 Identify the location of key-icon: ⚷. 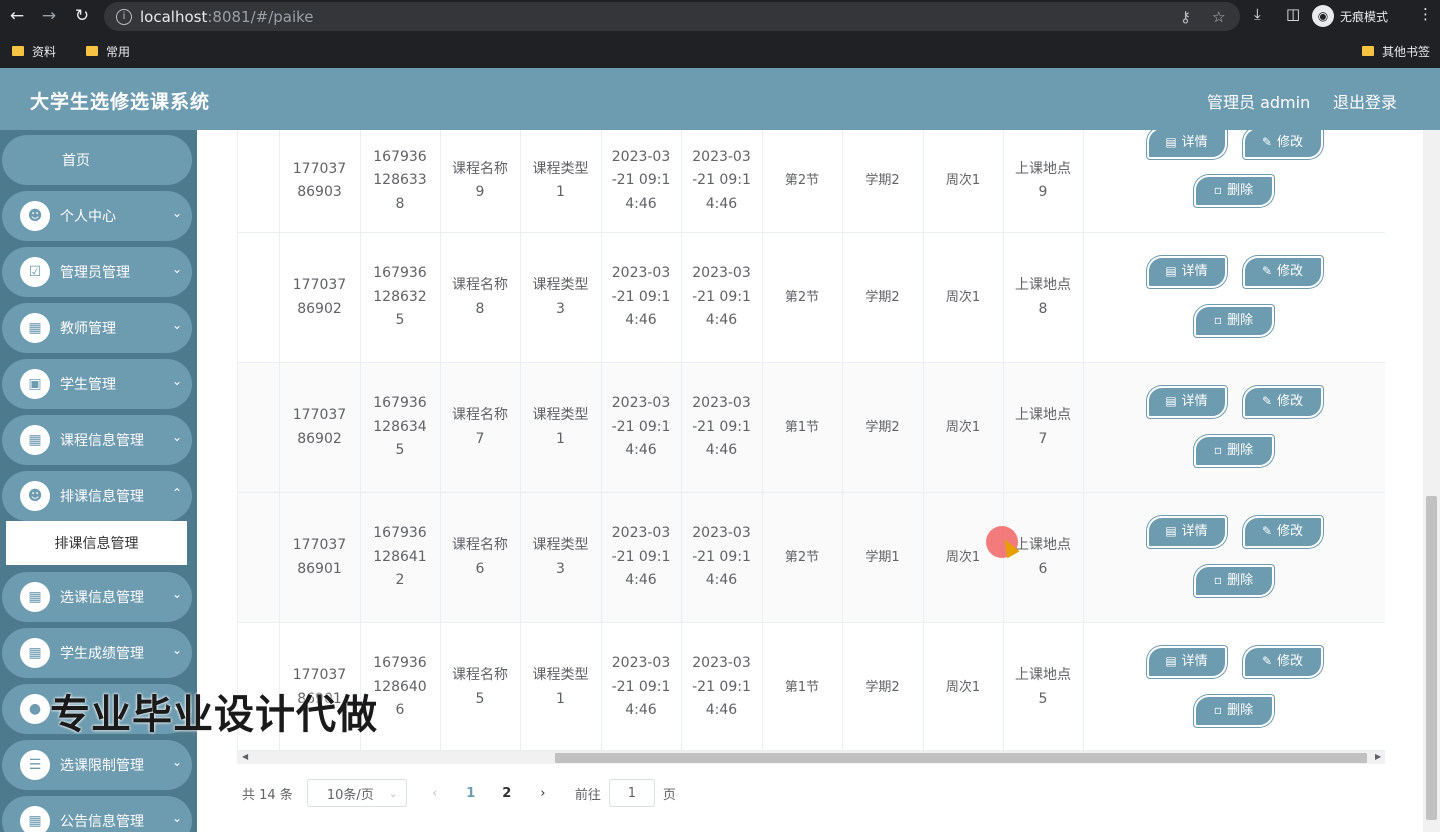
(1185, 17).